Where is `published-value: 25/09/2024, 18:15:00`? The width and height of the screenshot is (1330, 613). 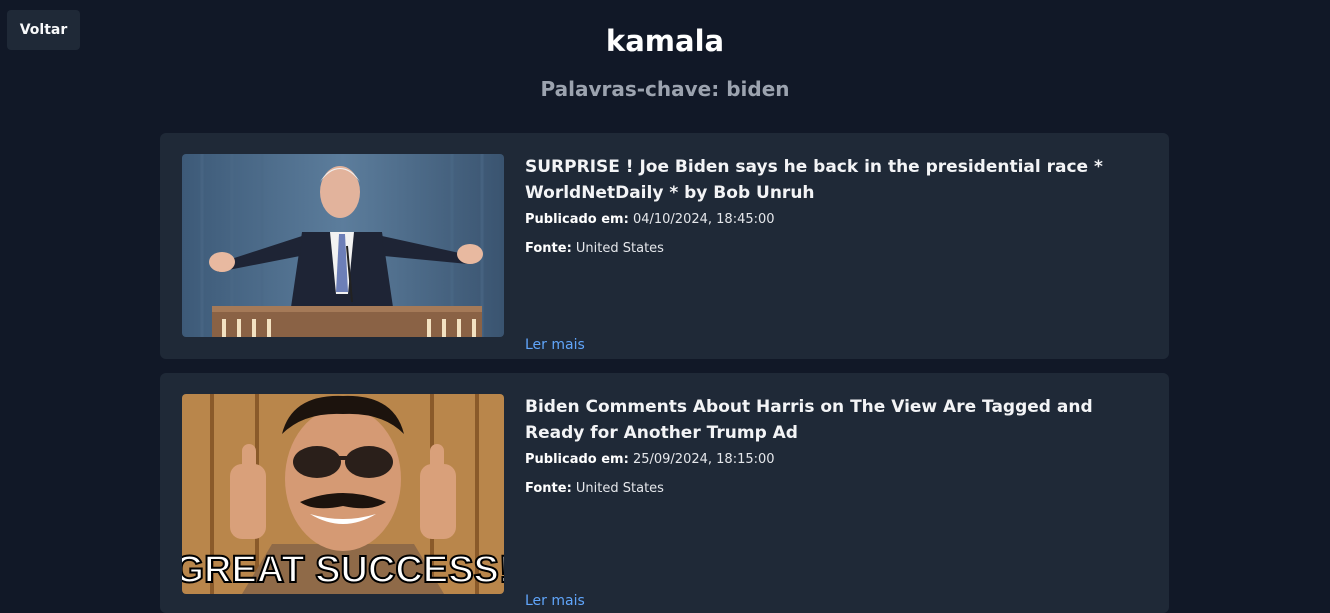
published-value: 25/09/2024, 18:15:00 is located at coordinates (703, 459).